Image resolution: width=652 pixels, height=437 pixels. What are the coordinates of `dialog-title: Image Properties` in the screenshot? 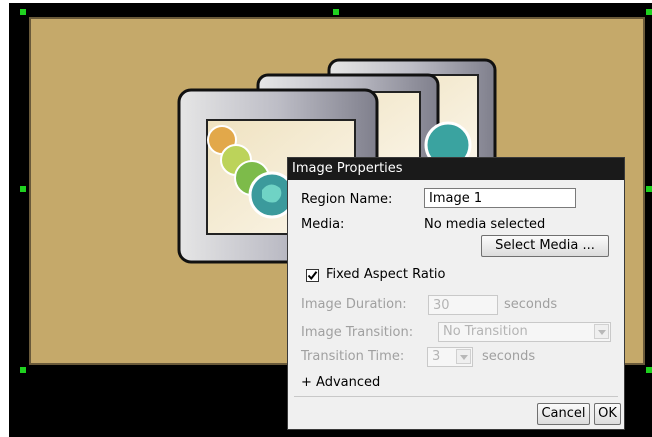 It's located at (456, 169).